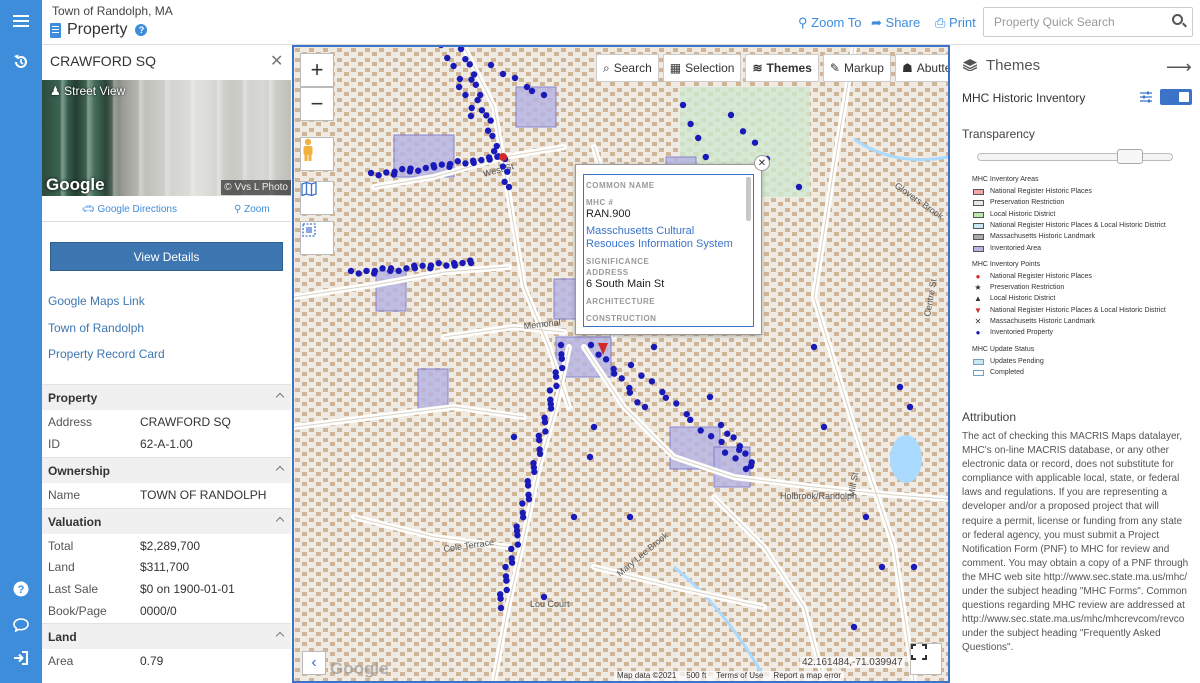 The image size is (1200, 683). What do you see at coordinates (61, 546) in the screenshot?
I see `row-label: Total` at bounding box center [61, 546].